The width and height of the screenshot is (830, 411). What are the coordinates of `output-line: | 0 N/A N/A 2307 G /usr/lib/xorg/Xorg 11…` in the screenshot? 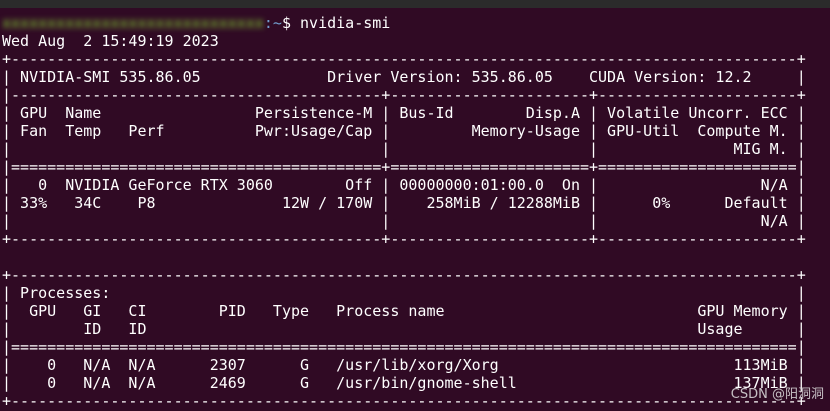 It's located at (404, 365).